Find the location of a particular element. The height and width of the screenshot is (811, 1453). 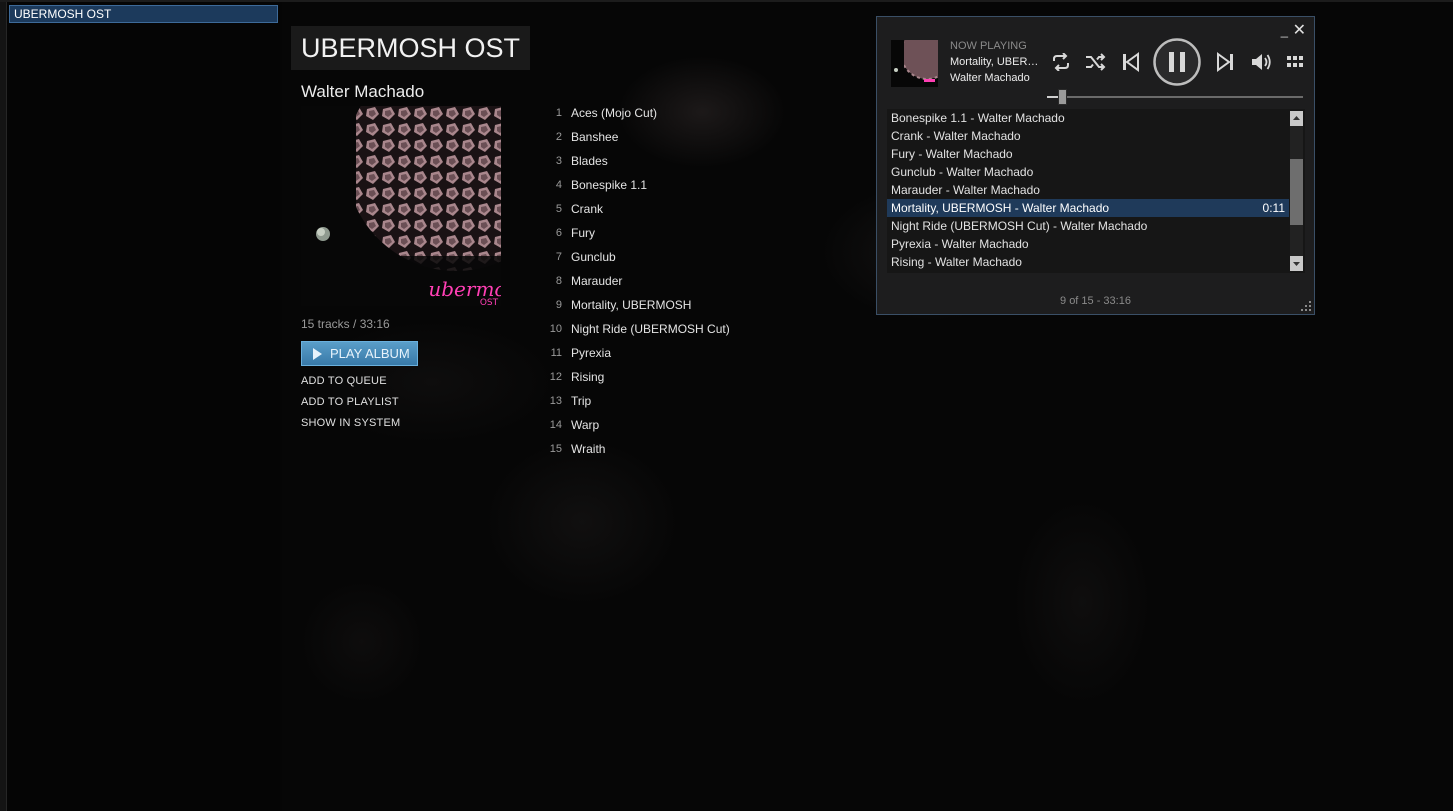

resize-grip-icon is located at coordinates (1306, 306).